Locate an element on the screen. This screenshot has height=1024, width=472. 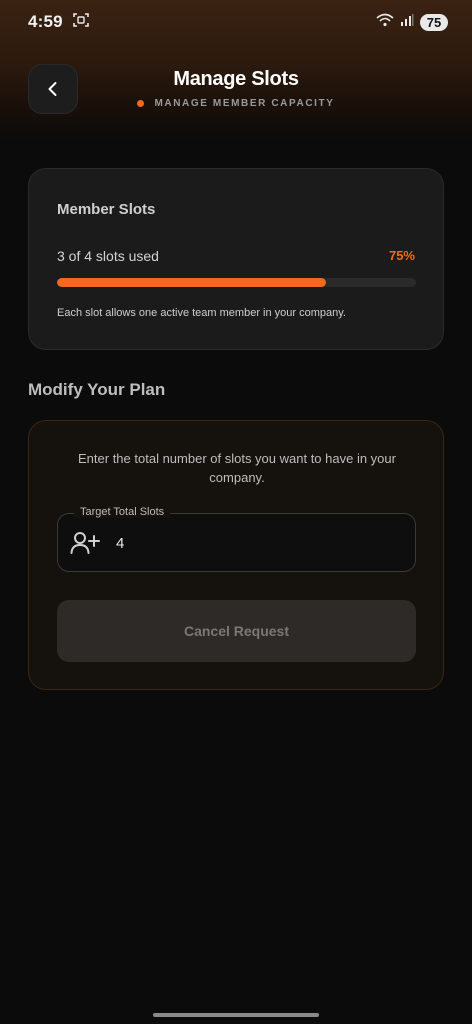
page-title: Manage Slots is located at coordinates (236, 79).